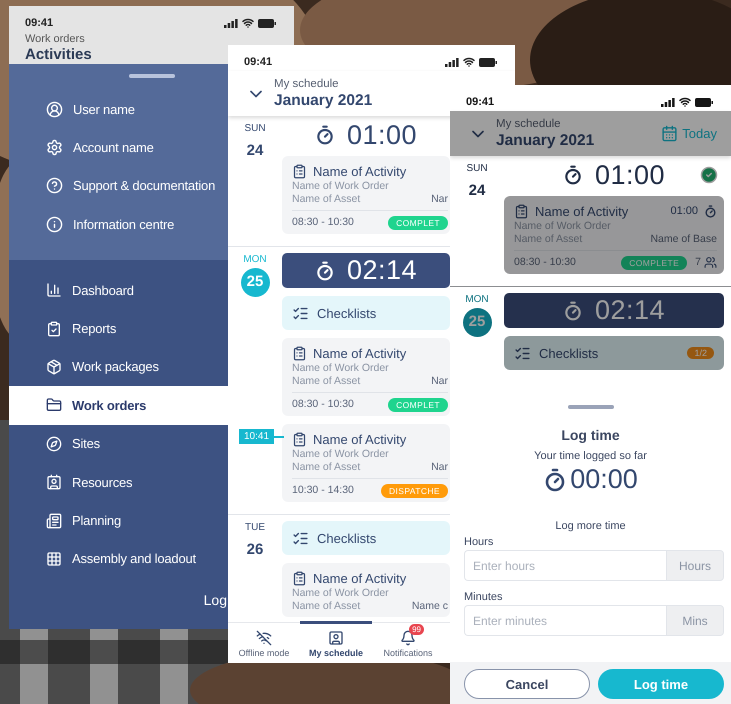 The width and height of the screenshot is (731, 704). What do you see at coordinates (336, 642) in the screenshot?
I see `bottom-nav-tab: My schedule` at bounding box center [336, 642].